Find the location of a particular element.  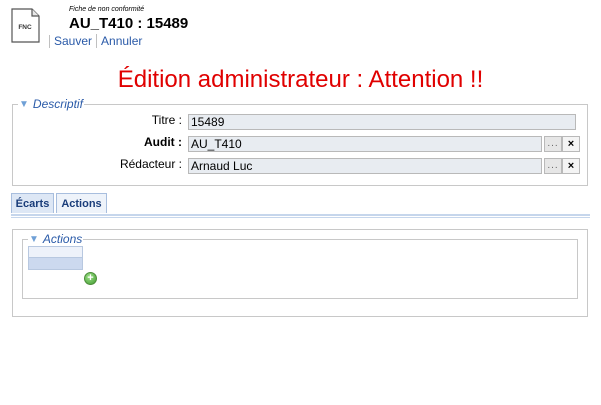

cancel-button: Annuler is located at coordinates (119, 41).